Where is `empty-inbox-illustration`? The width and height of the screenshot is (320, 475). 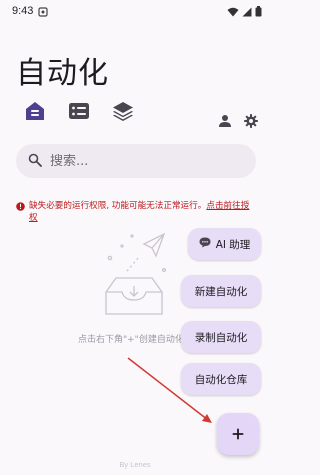
empty-inbox-illustration is located at coordinates (136, 278).